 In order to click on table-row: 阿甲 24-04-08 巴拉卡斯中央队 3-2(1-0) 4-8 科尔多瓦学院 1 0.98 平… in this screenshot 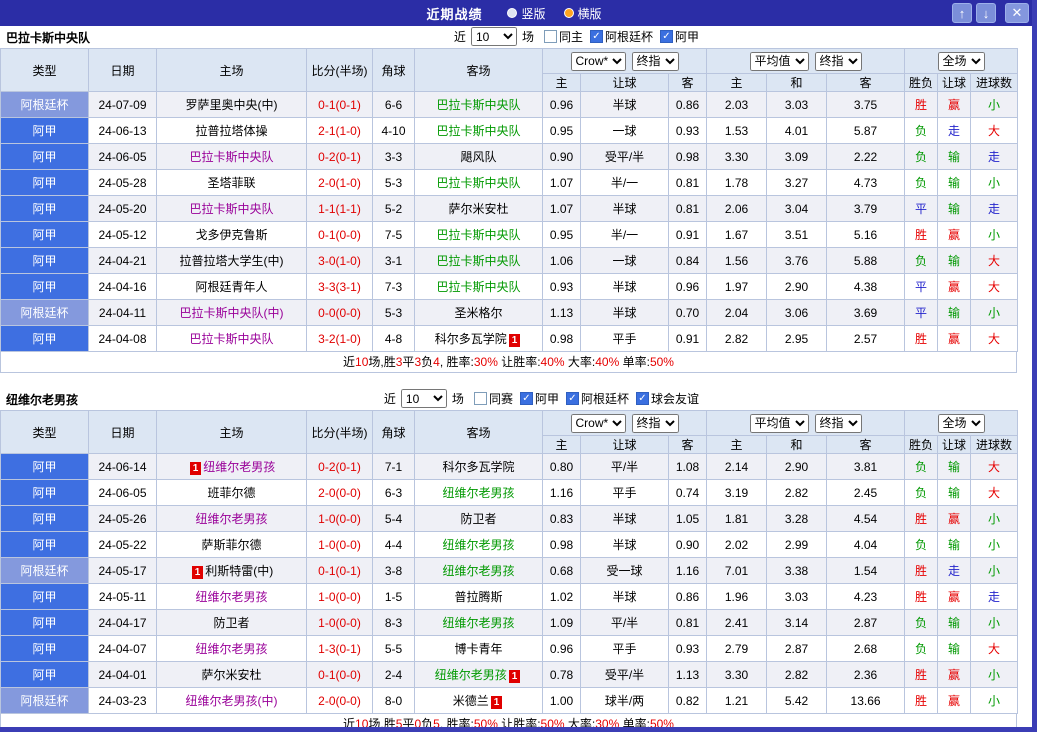, I will do `click(509, 338)`.